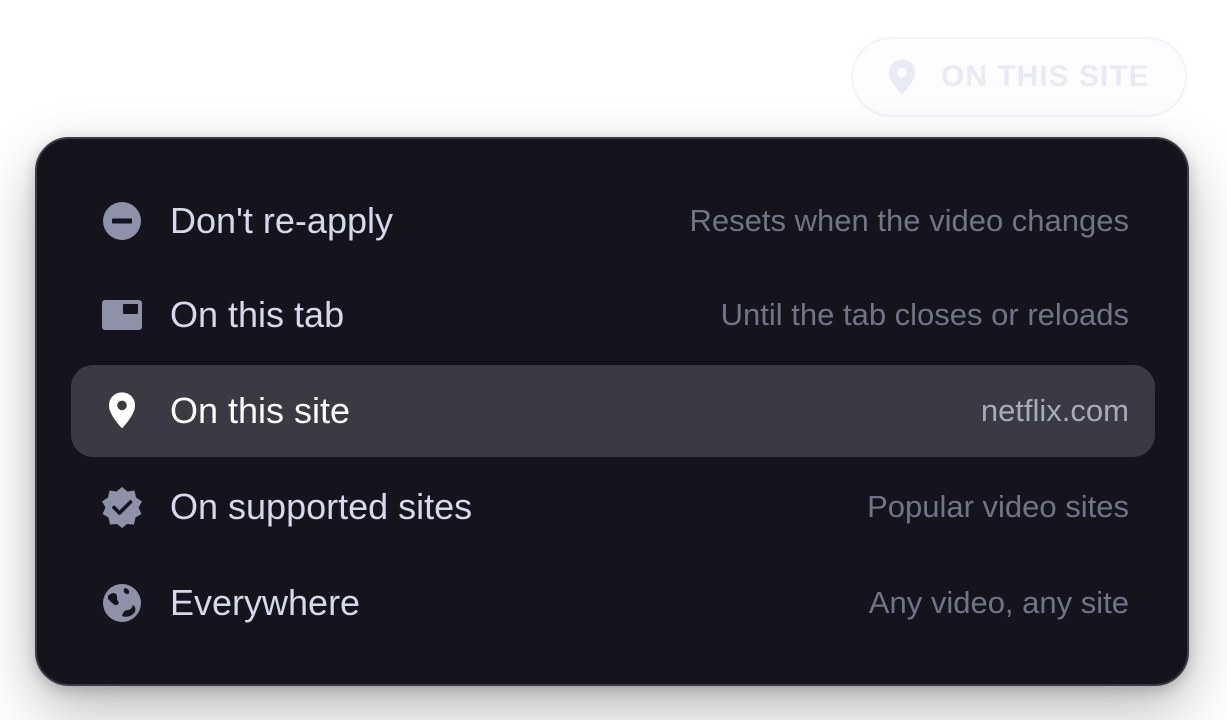  Describe the element at coordinates (122, 221) in the screenshot. I see `minus-circle-icon` at that location.